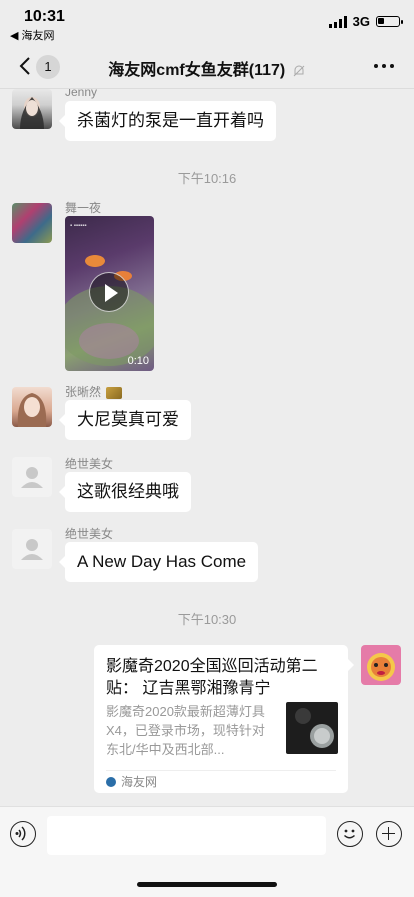 This screenshot has width=414, height=897. I want to click on sender-name: 张晰然, so click(94, 391).